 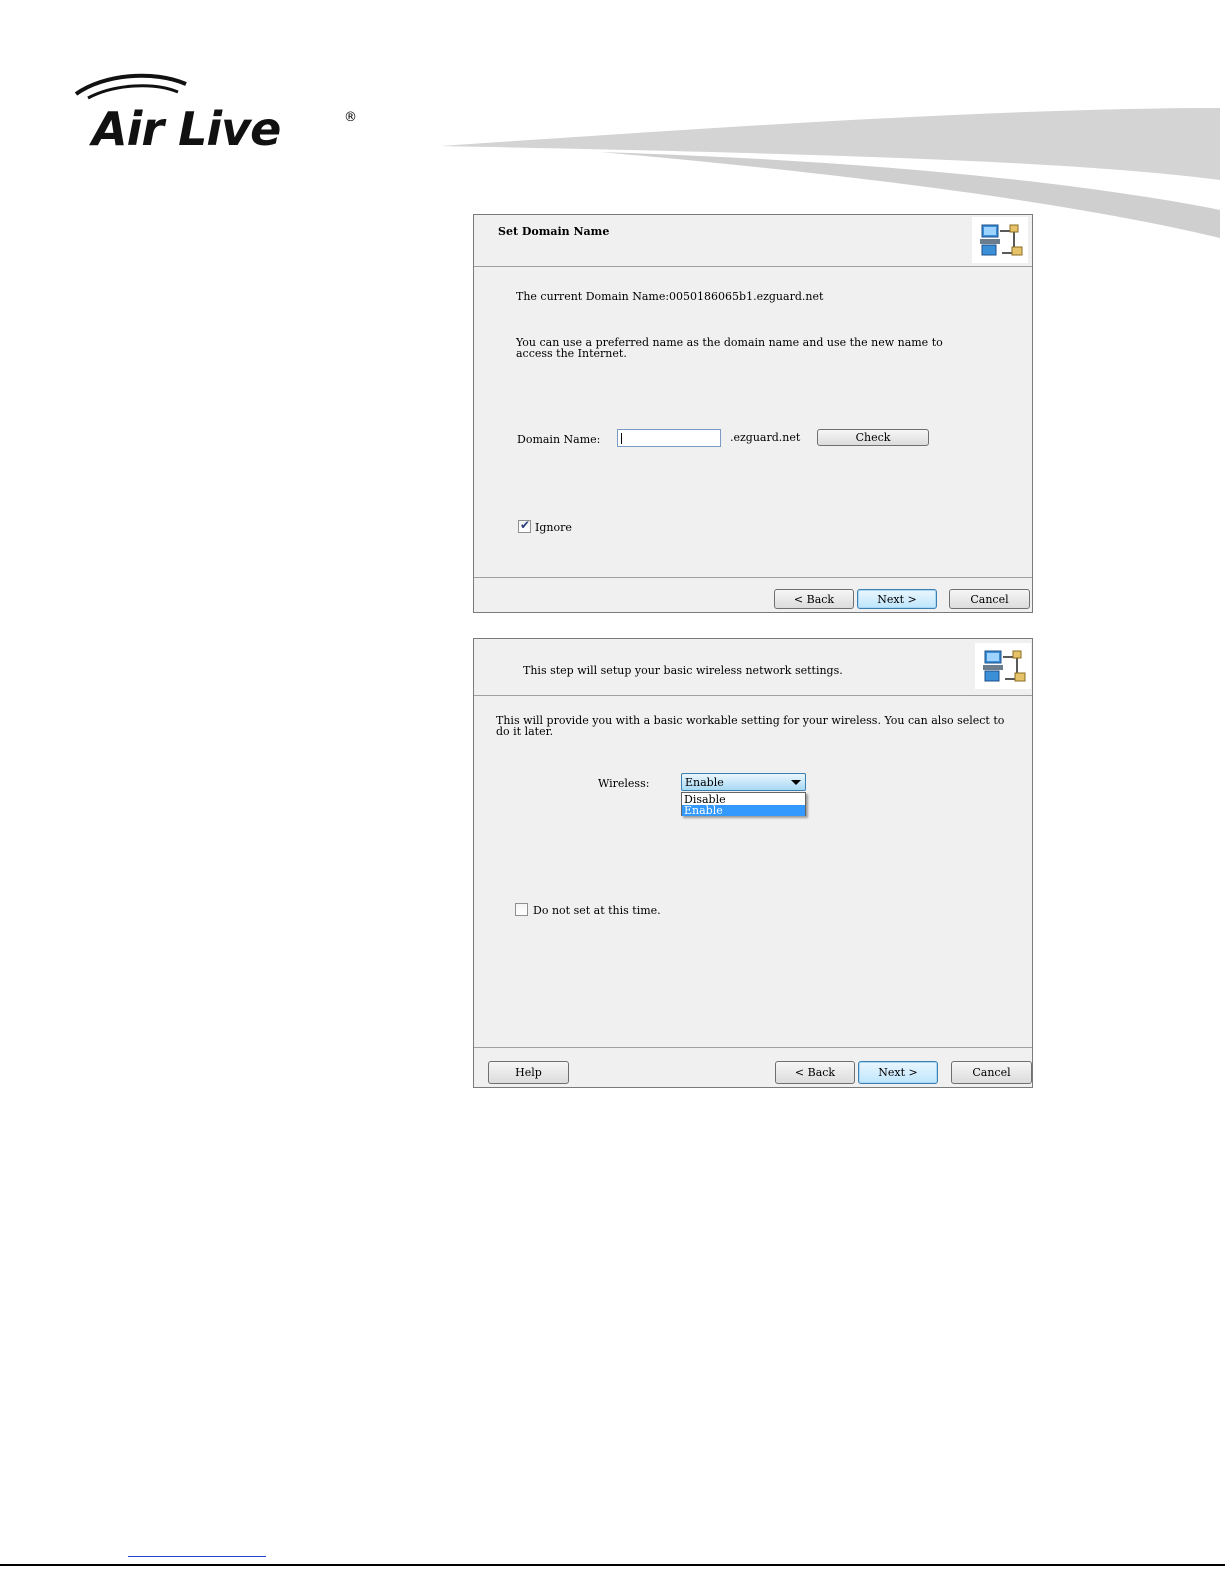 What do you see at coordinates (743, 810) in the screenshot?
I see `wireless-option-enable: Enable` at bounding box center [743, 810].